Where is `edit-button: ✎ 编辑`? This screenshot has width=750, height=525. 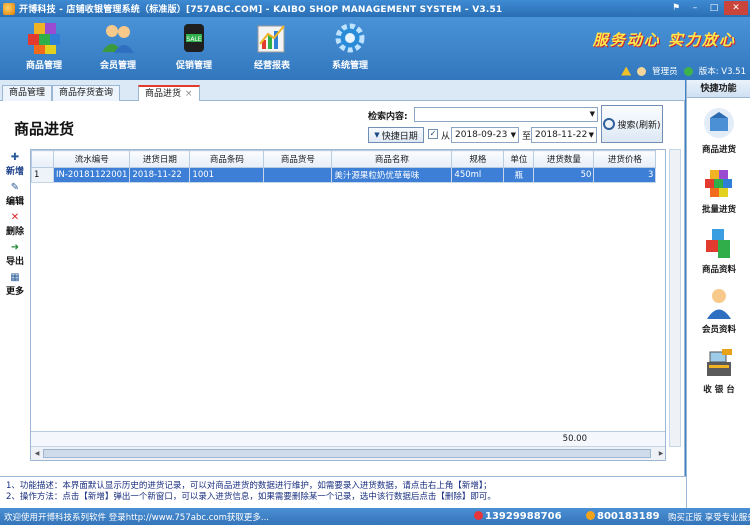 edit-button: ✎ 编辑 is located at coordinates (15, 197).